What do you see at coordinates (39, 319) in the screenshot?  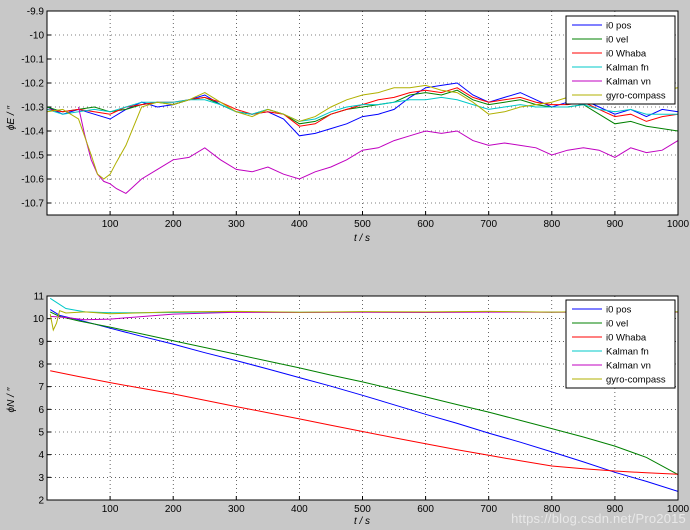 I see `y-tick-label: 10` at bounding box center [39, 319].